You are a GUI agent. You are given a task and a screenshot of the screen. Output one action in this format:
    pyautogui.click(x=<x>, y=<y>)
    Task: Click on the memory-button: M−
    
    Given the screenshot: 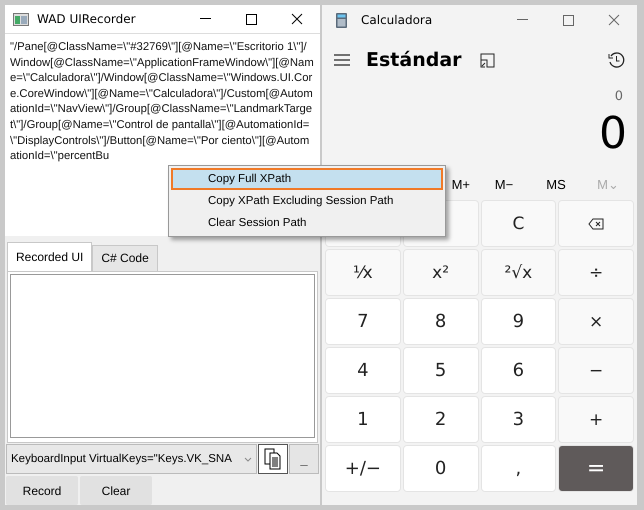 What is the action you would take?
    pyautogui.click(x=504, y=184)
    